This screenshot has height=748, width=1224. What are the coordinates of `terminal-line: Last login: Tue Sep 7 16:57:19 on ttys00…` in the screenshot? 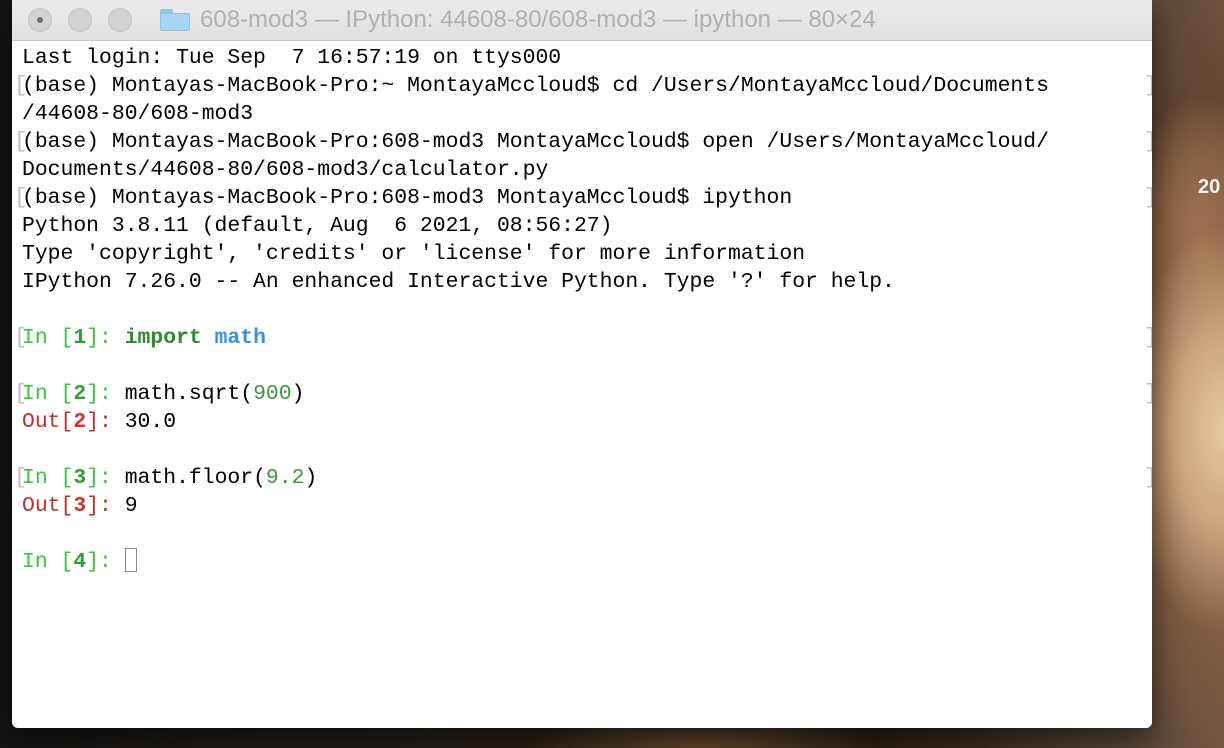 It's located at (292, 58).